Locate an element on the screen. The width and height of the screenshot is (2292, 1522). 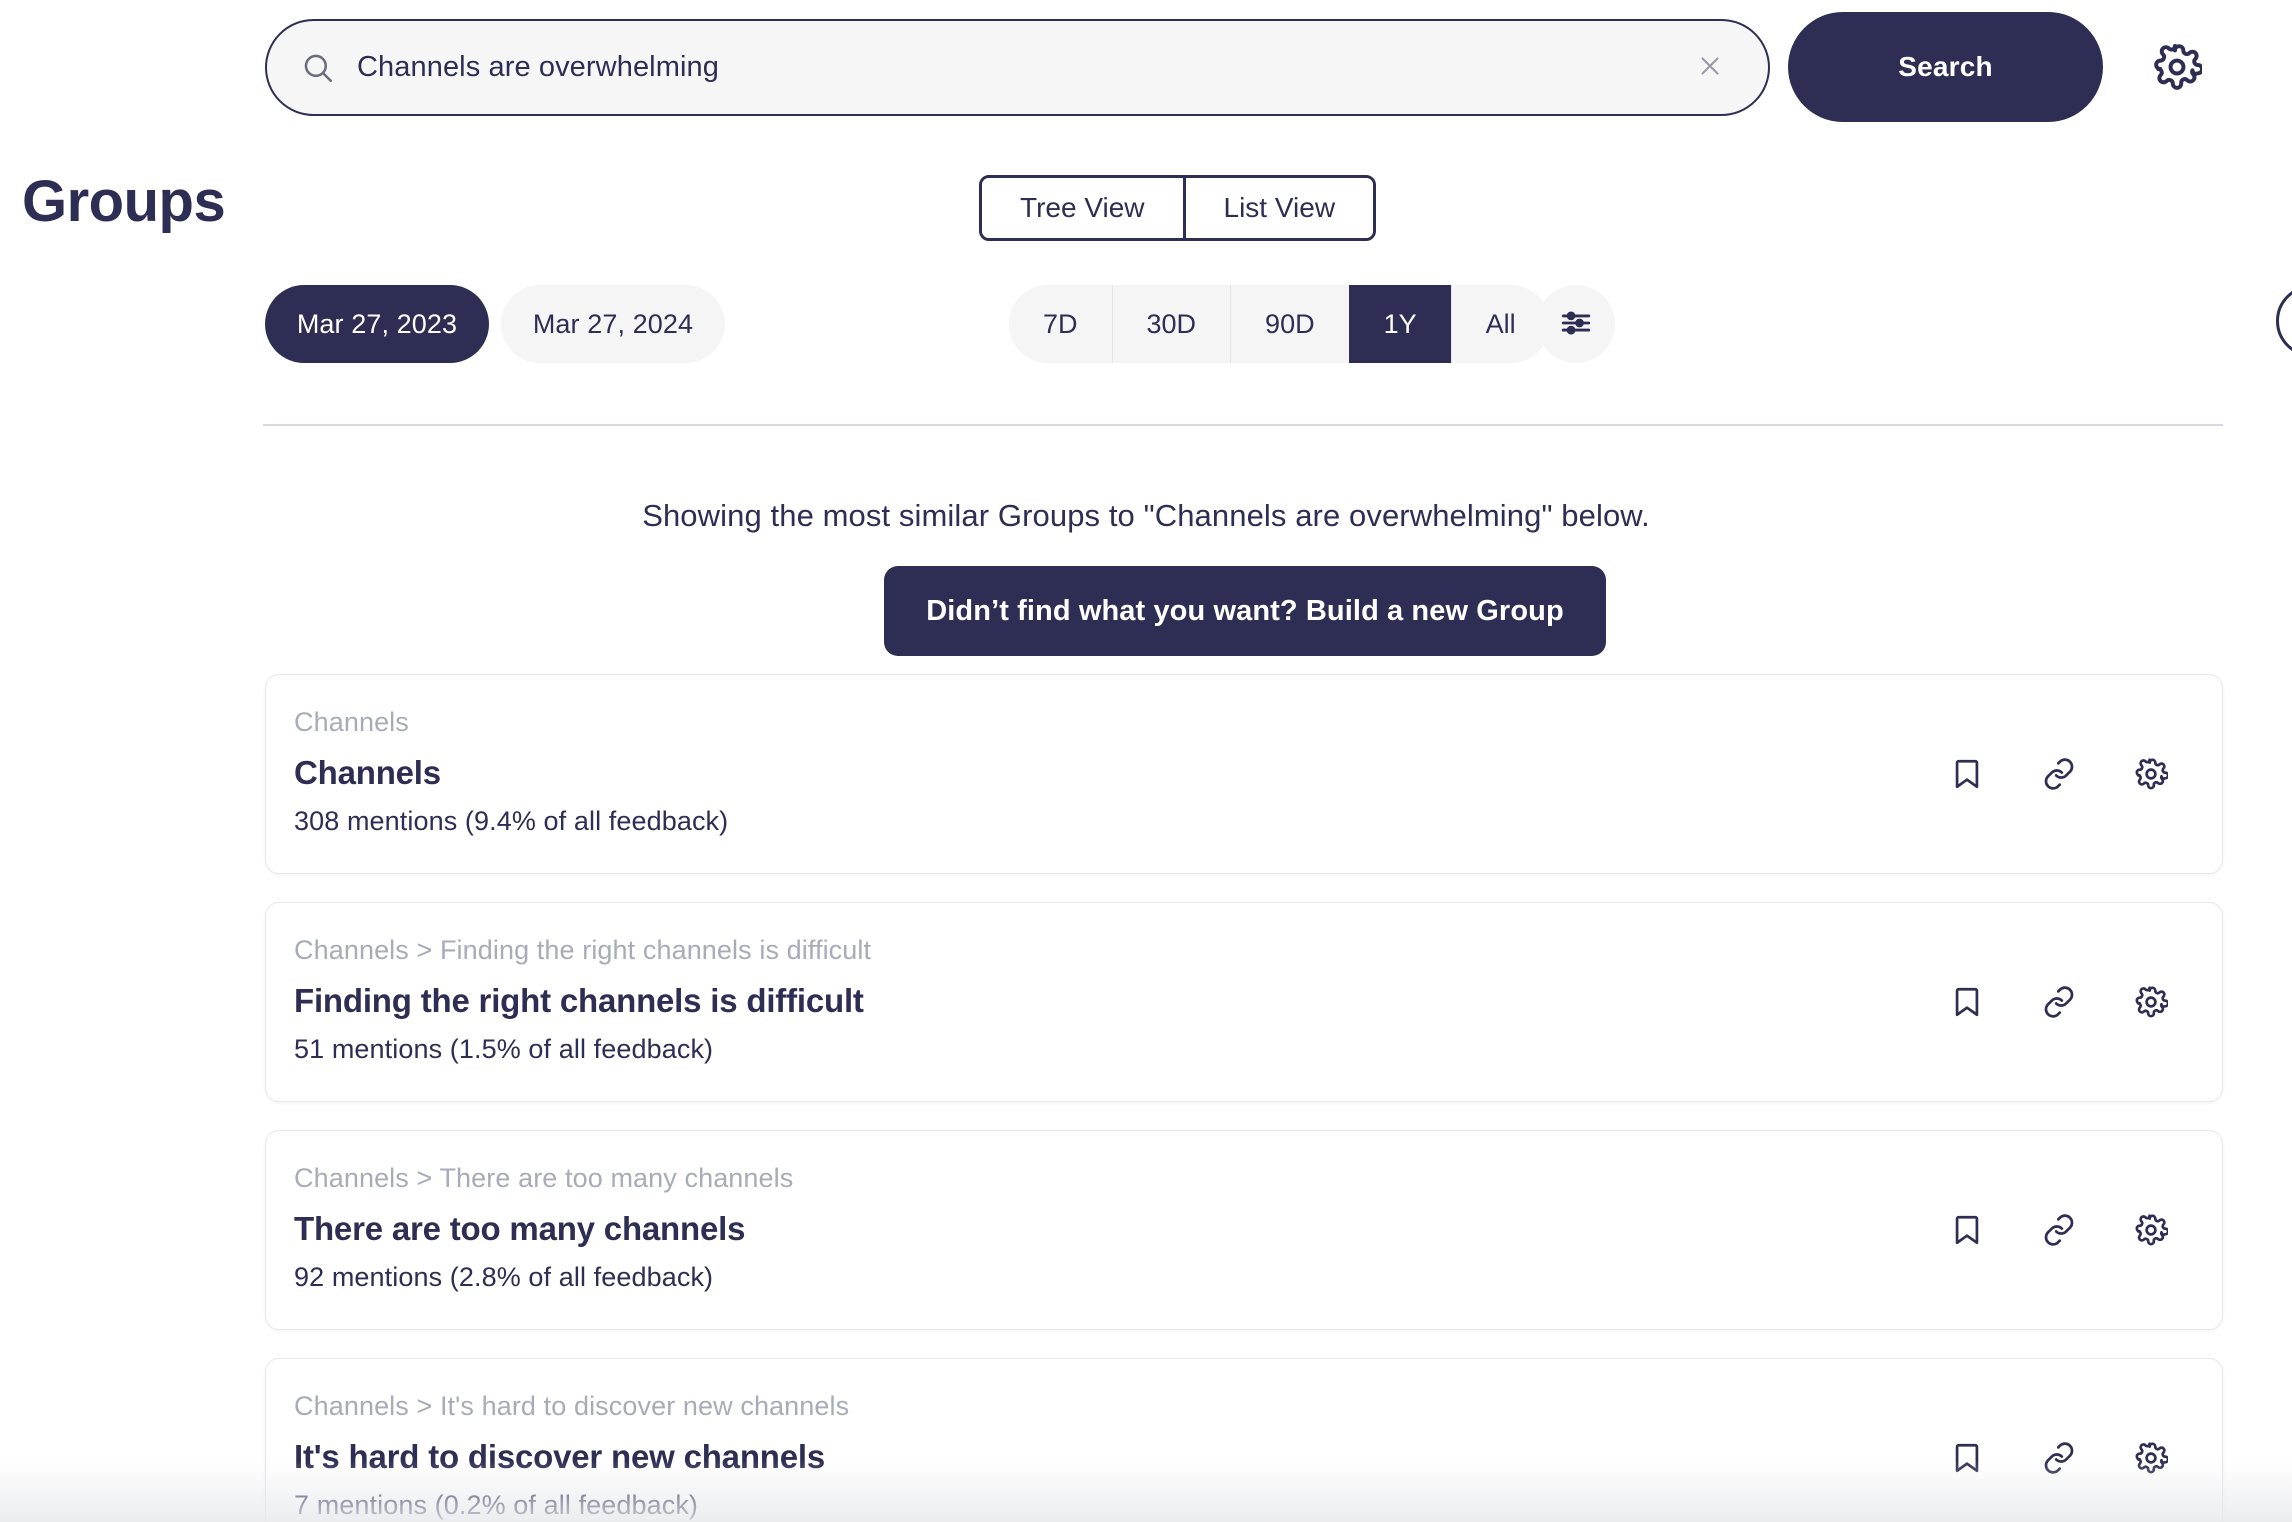
group-mentions: 7 mentions (0.2% of all feedback) is located at coordinates (496, 1505).